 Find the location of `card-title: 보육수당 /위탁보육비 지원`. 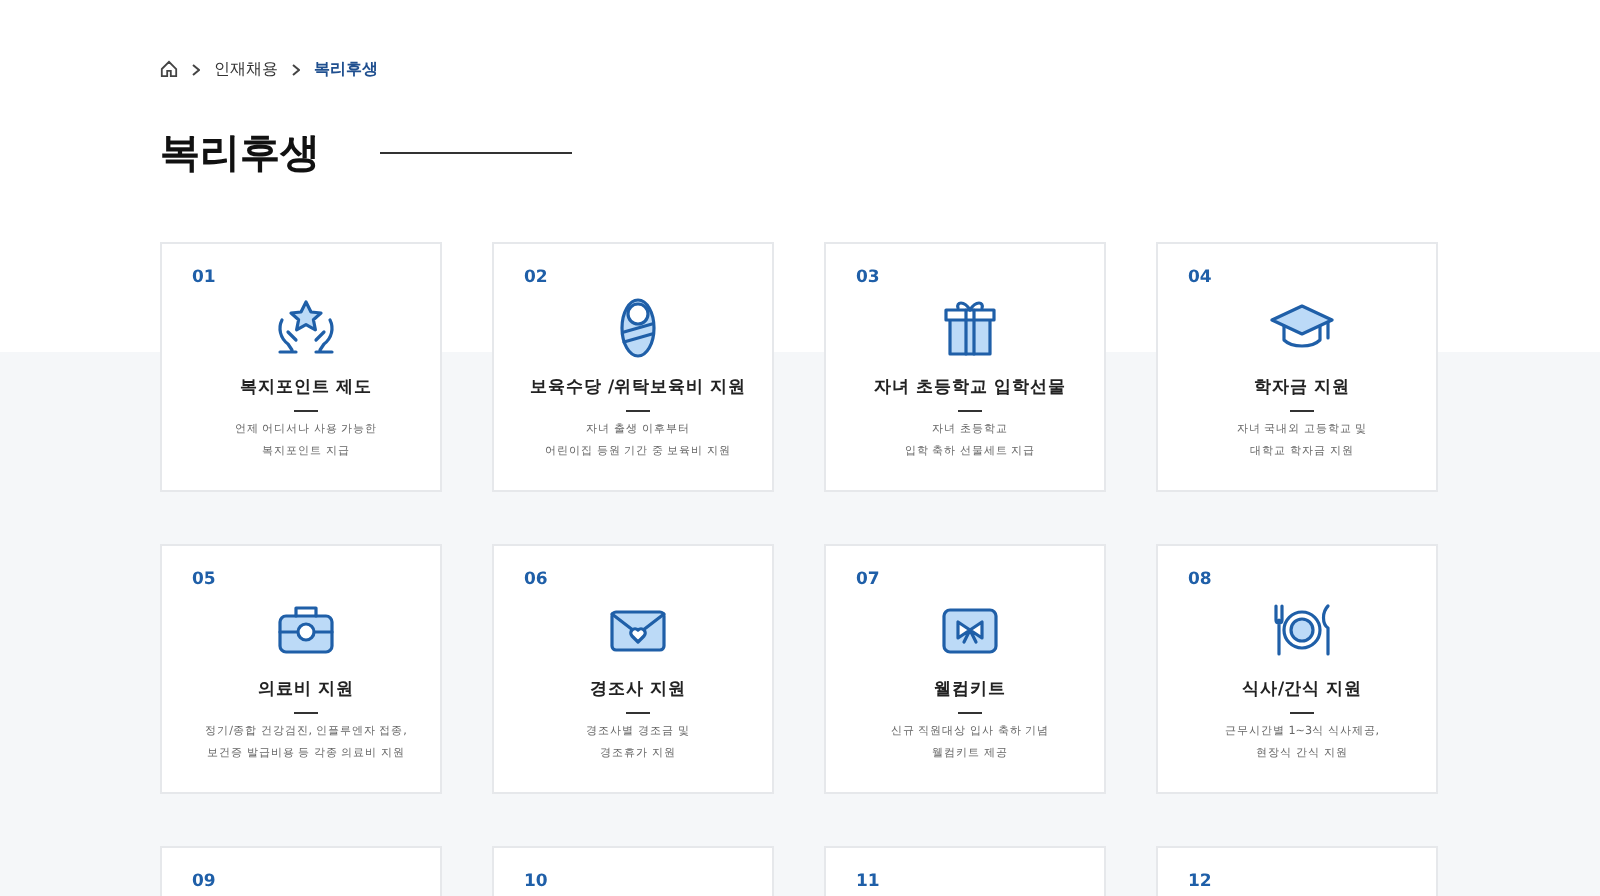

card-title: 보육수당 /위탁보육비 지원 is located at coordinates (638, 388).